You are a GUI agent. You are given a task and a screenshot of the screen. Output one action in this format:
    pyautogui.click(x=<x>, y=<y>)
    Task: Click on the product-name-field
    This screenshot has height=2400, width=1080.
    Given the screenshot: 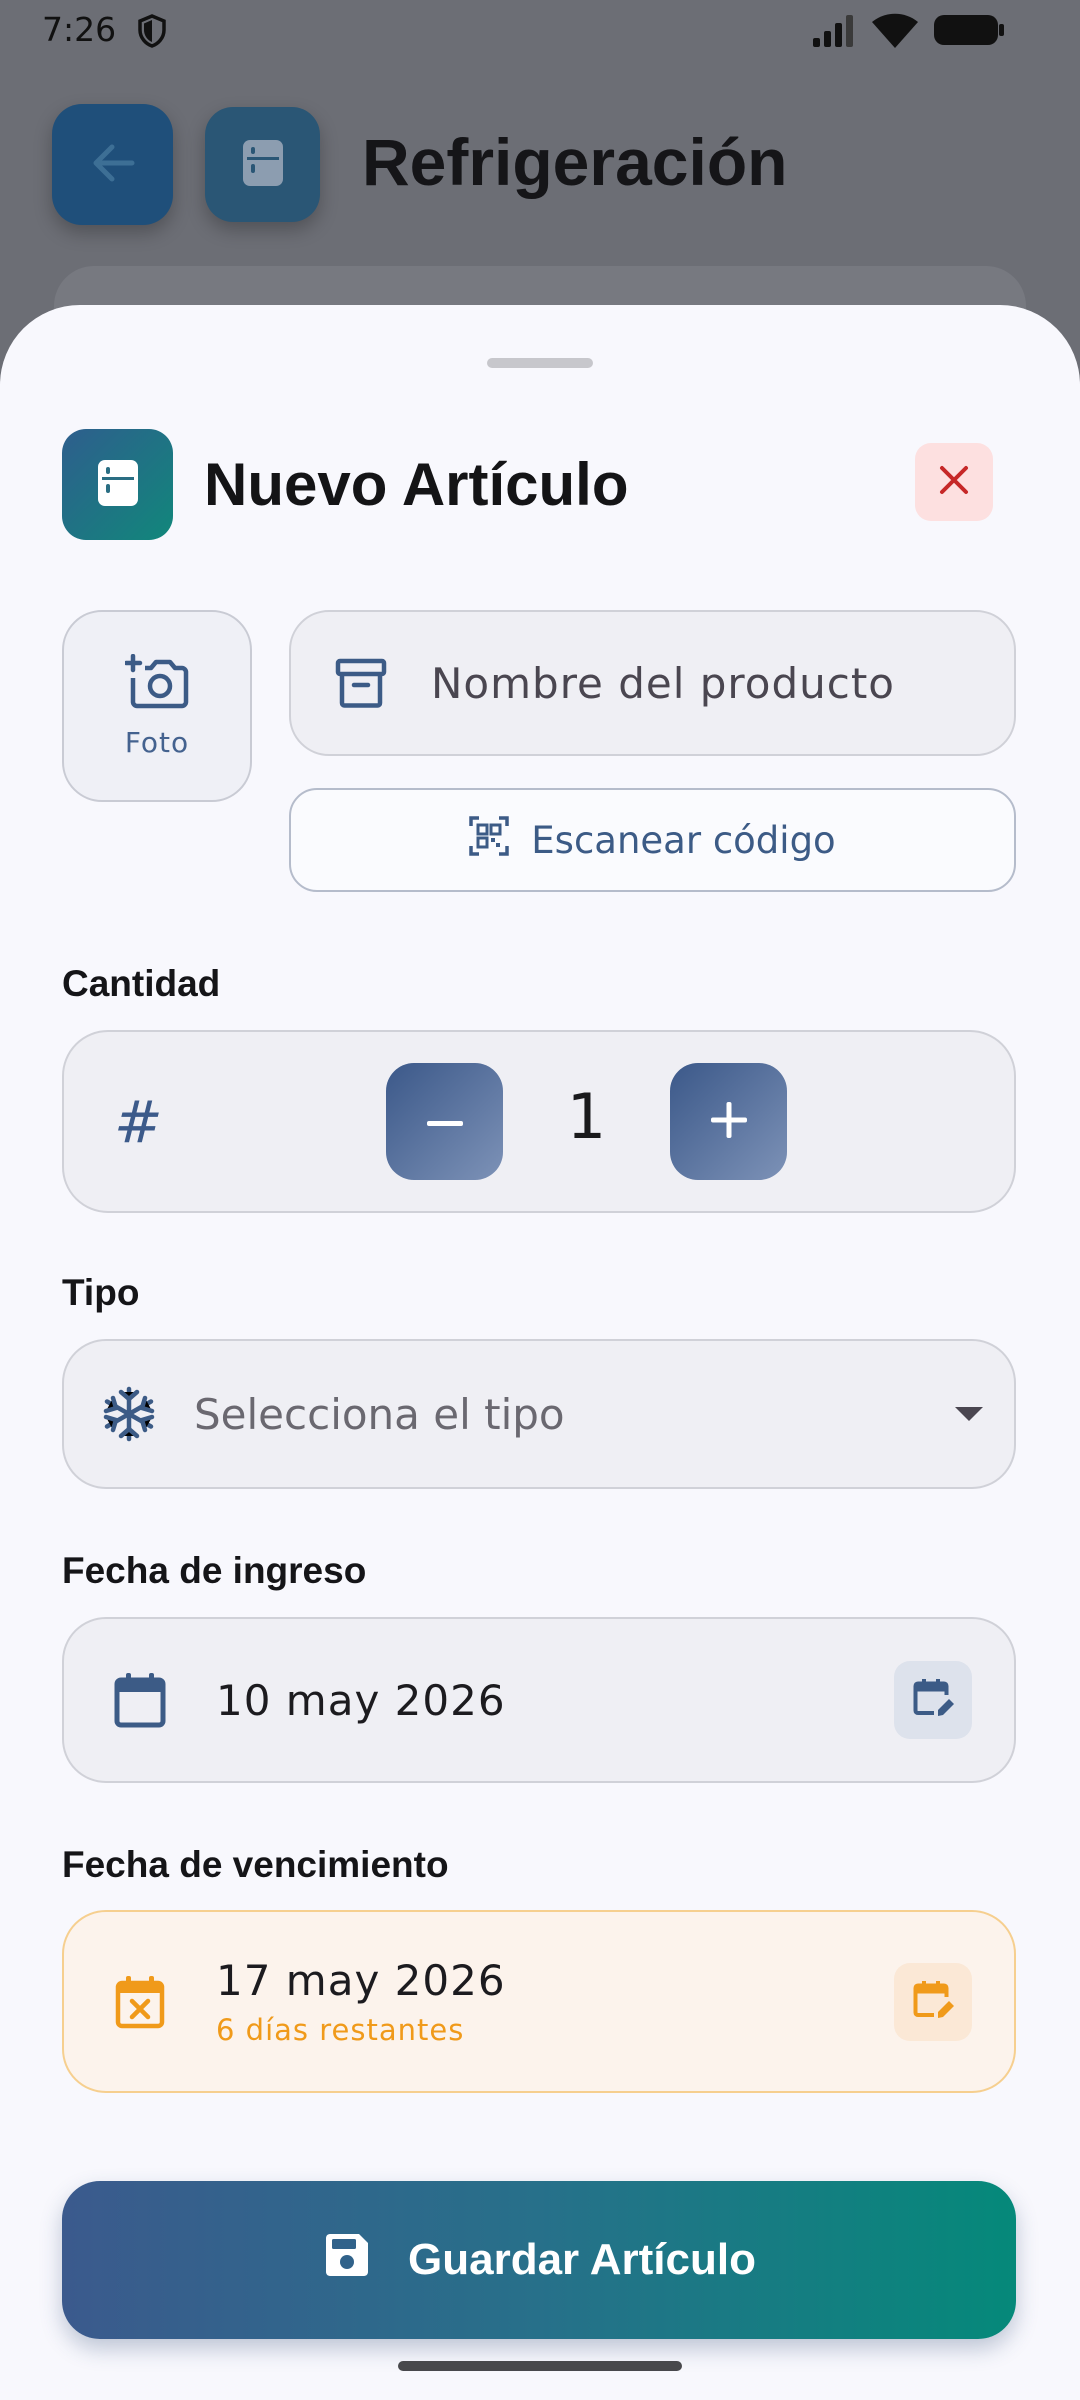 What is the action you would take?
    pyautogui.click(x=652, y=683)
    